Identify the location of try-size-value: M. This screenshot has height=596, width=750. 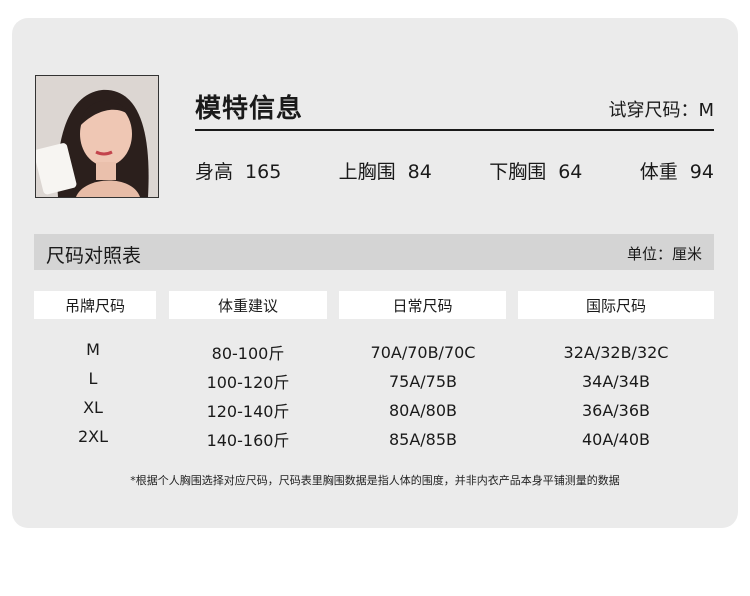
(706, 110).